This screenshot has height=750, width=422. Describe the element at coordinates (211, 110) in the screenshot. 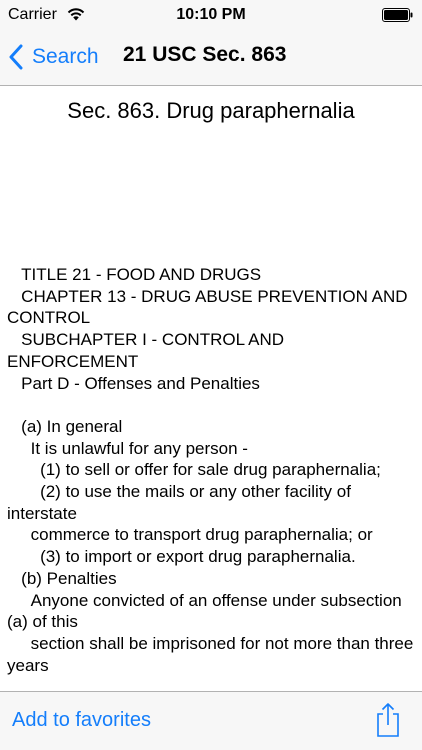

I see `section-heading: Sec. 863. Drug paraphernalia` at that location.